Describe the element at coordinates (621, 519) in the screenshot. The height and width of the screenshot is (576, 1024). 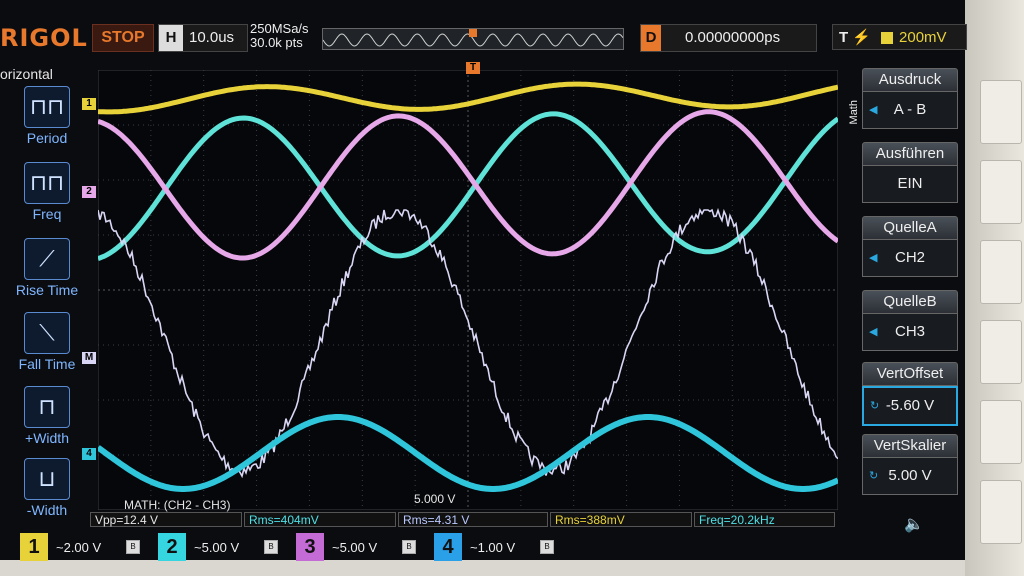
I see `measurement-rms-ch1: Rms=388mV` at that location.